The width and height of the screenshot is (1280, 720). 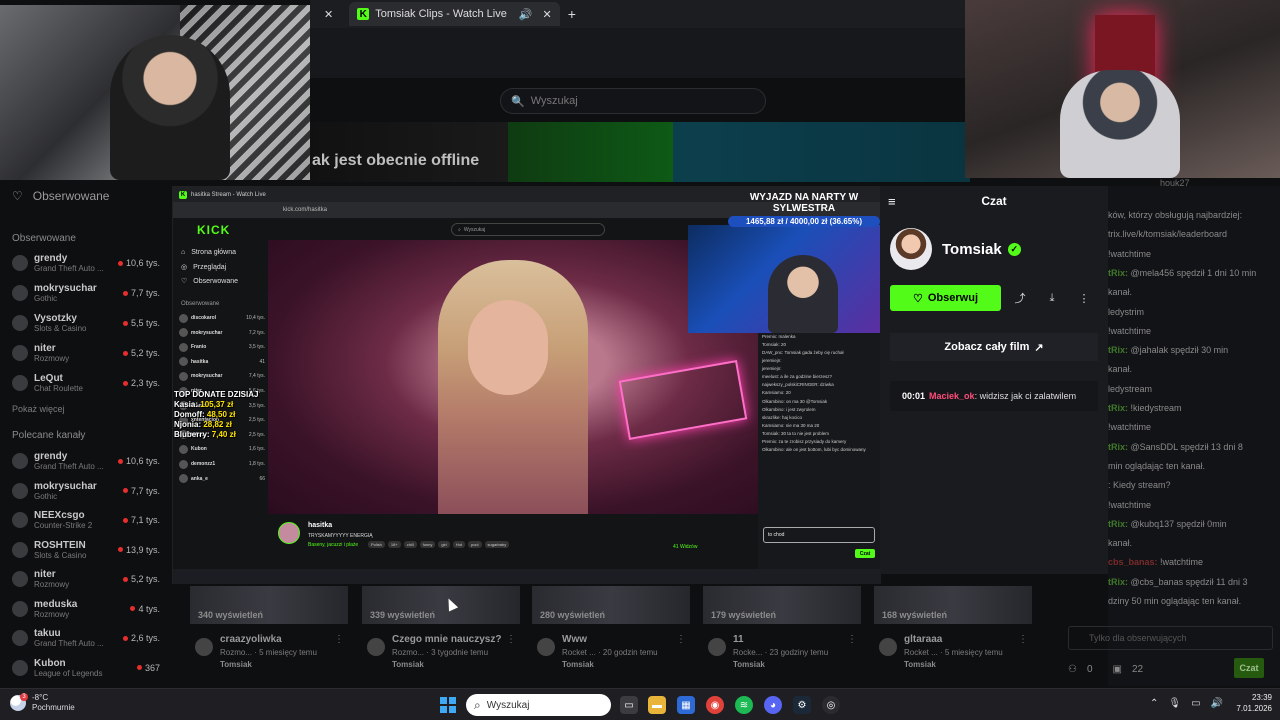 I want to click on task-view-icon: ▭, so click(x=629, y=705).